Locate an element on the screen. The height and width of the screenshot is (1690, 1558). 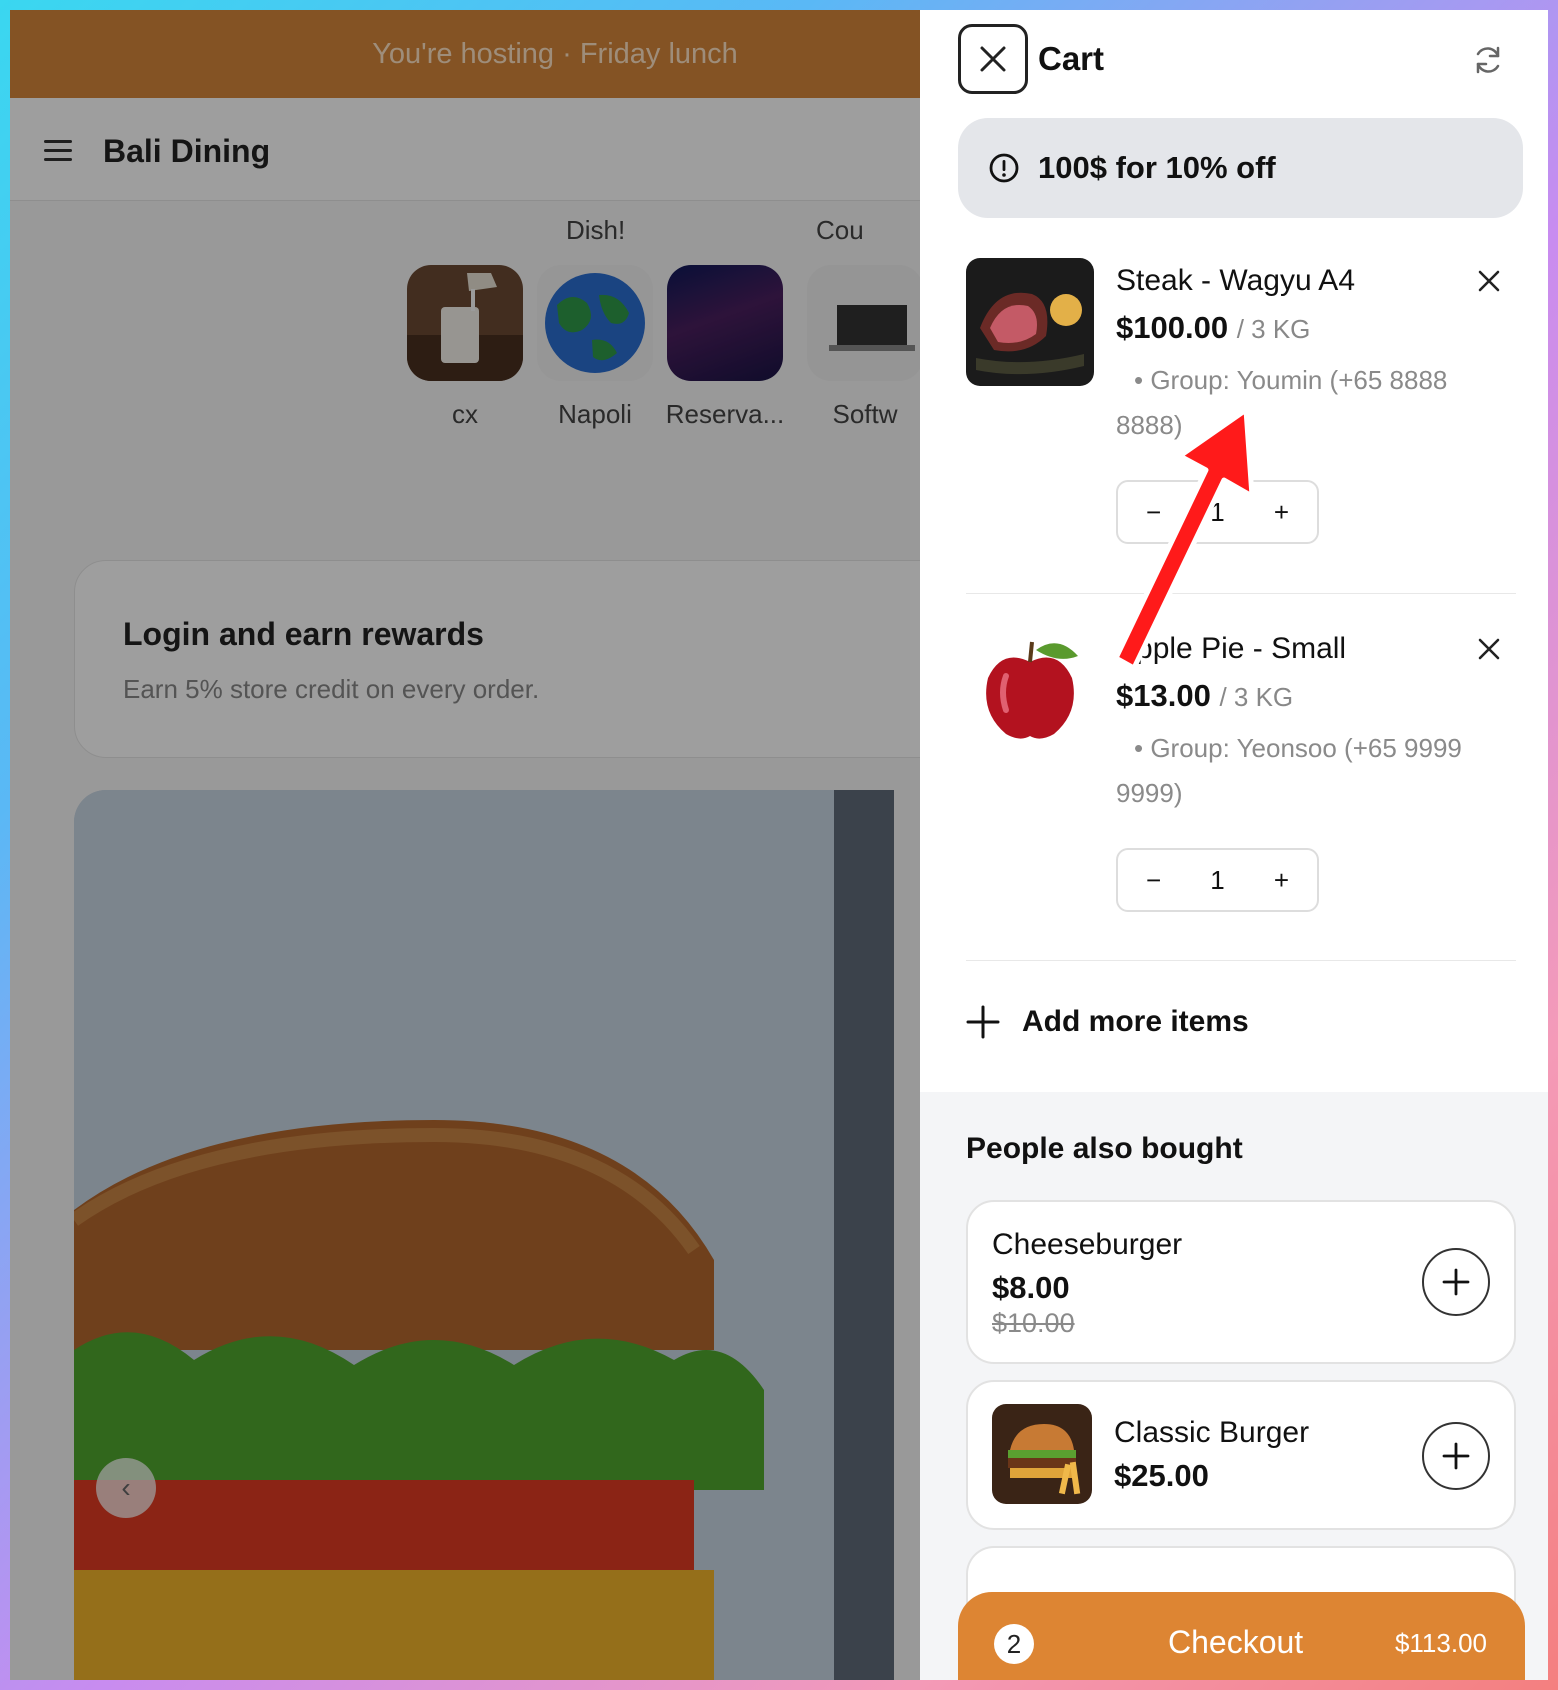
quantity-stepper: − 1 + is located at coordinates (1217, 880).